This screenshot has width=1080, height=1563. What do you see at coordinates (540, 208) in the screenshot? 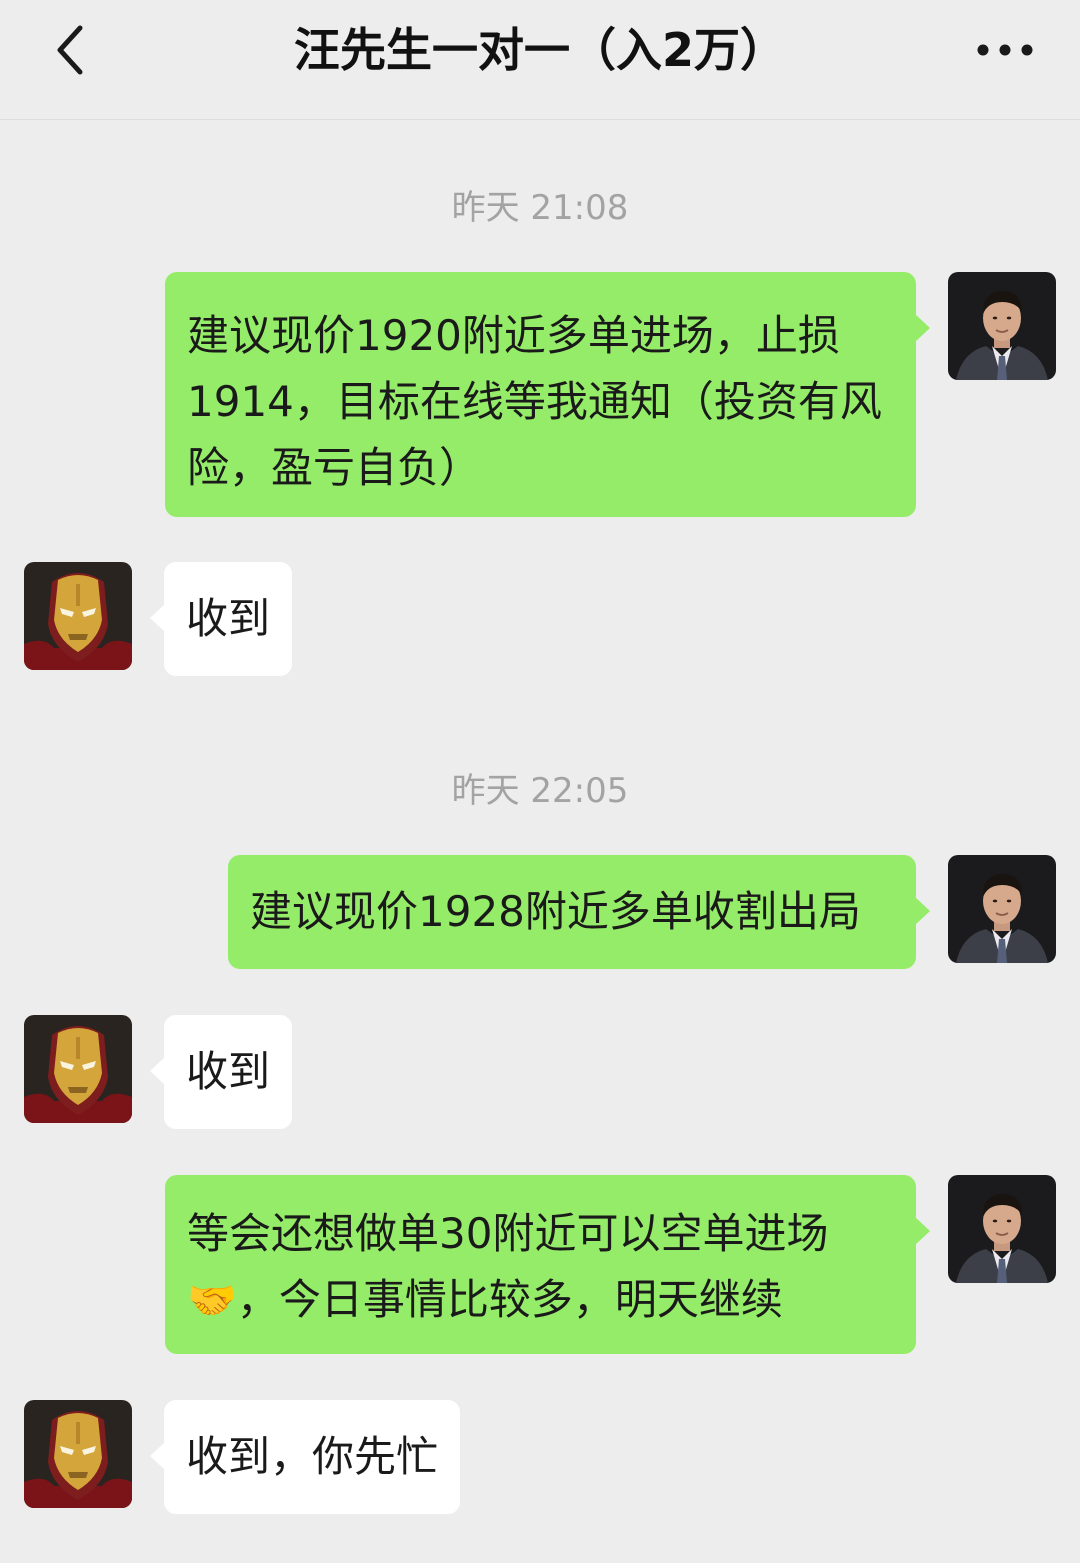
I see `timestamp: 昨天 21:08` at bounding box center [540, 208].